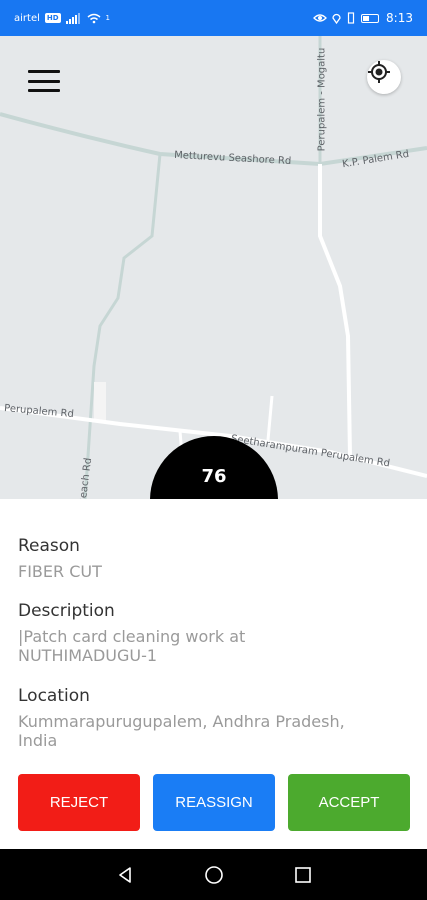 This screenshot has width=427, height=900. Describe the element at coordinates (49, 546) in the screenshot. I see `reason-label: Reason` at that location.